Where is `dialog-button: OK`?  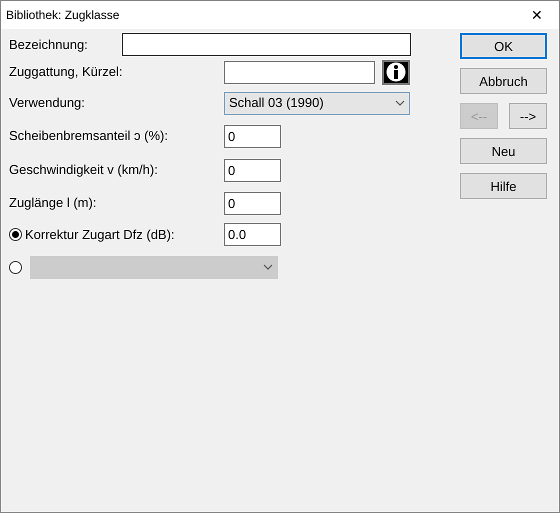 dialog-button: OK is located at coordinates (503, 46).